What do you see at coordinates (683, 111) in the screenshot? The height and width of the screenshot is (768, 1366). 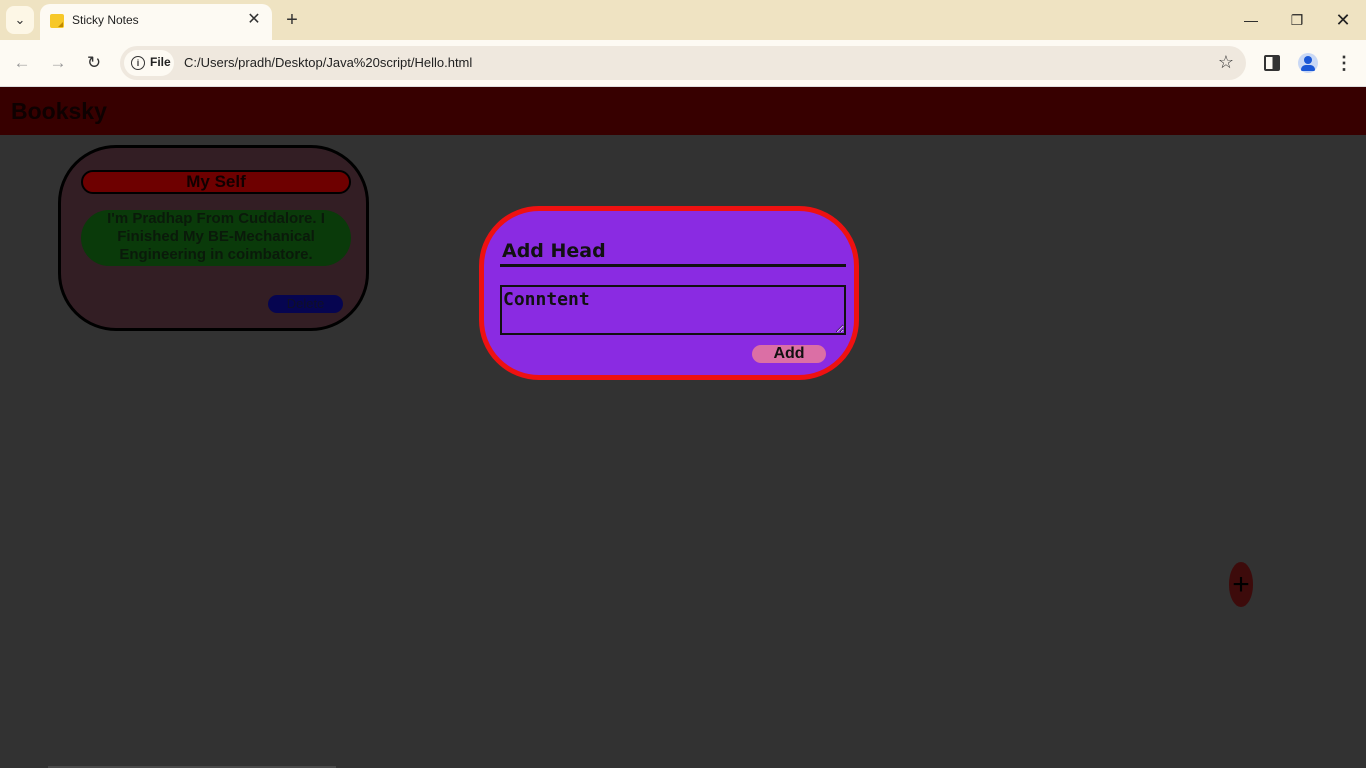 I see `page-header: Booksky` at bounding box center [683, 111].